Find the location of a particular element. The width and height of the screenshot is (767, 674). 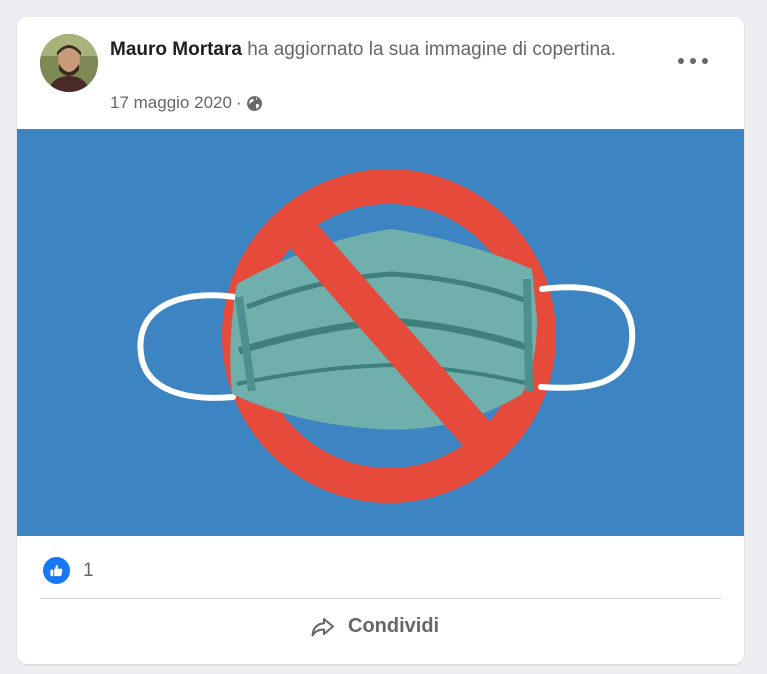

share-arrow-icon is located at coordinates (322, 626).